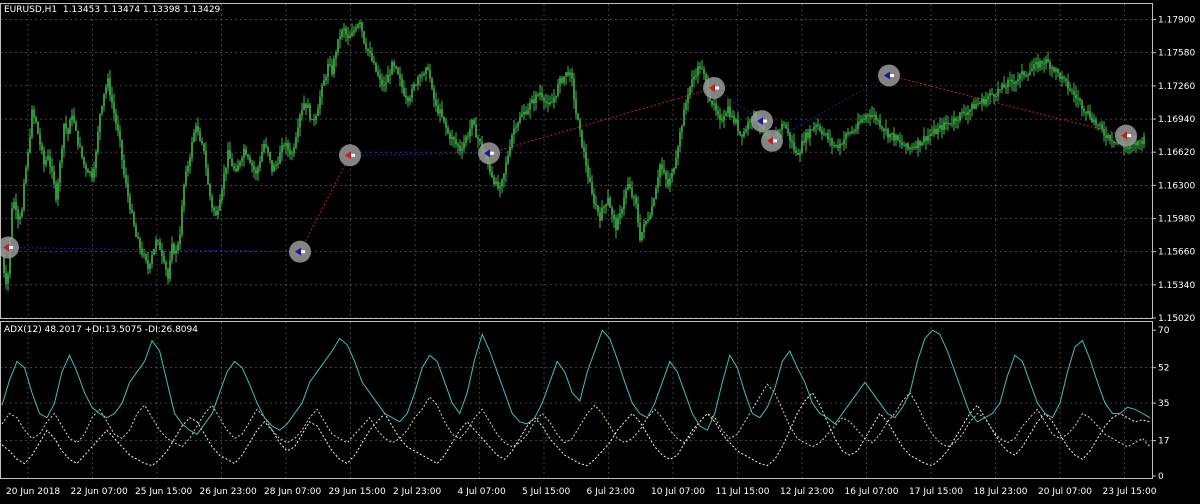  What do you see at coordinates (1176, 54) in the screenshot?
I see `y-tick-label: 1.17580` at bounding box center [1176, 54].